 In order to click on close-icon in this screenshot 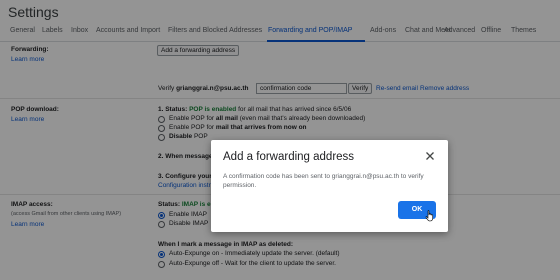, I will do `click(430, 156)`.